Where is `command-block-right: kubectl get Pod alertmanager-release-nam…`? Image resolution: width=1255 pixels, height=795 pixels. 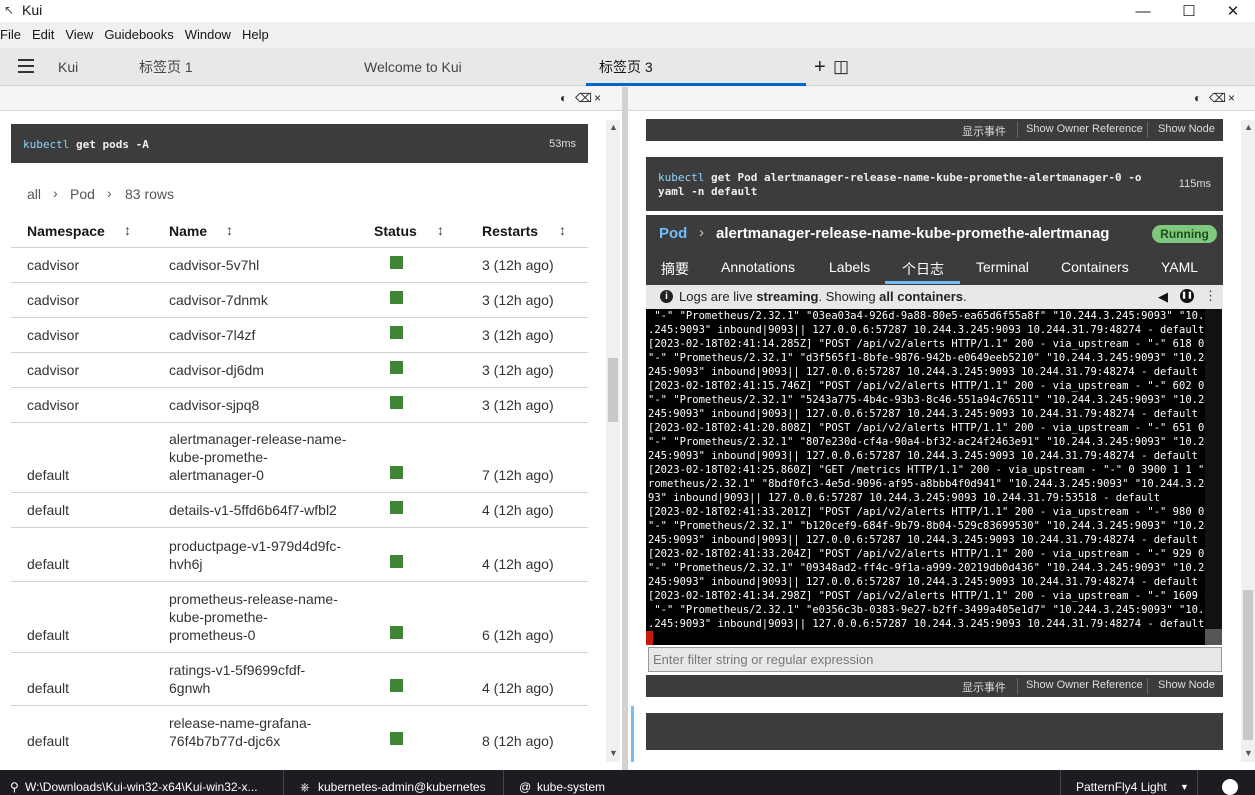 command-block-right: kubectl get Pod alertmanager-release-nam… is located at coordinates (934, 184).